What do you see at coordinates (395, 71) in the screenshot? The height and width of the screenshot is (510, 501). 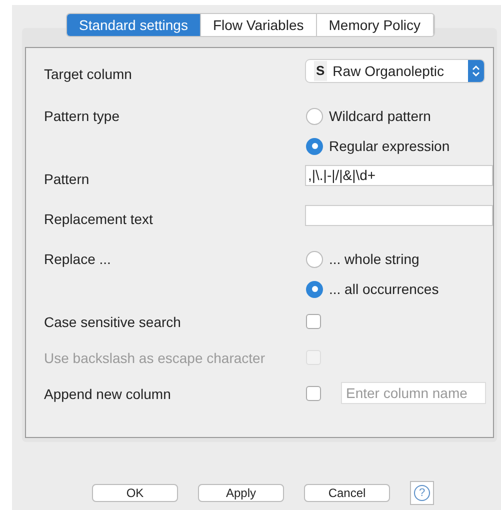 I see `column-dropdown: S Raw Organoleptic` at bounding box center [395, 71].